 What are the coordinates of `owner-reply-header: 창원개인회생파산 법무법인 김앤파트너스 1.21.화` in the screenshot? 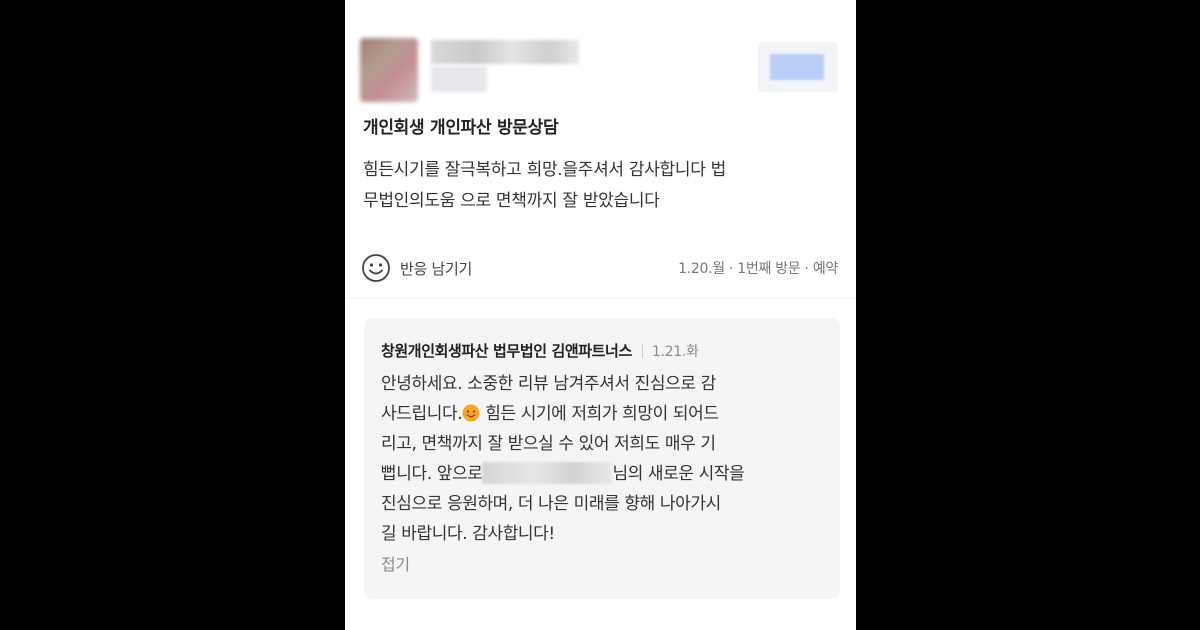 It's located at (540, 350).